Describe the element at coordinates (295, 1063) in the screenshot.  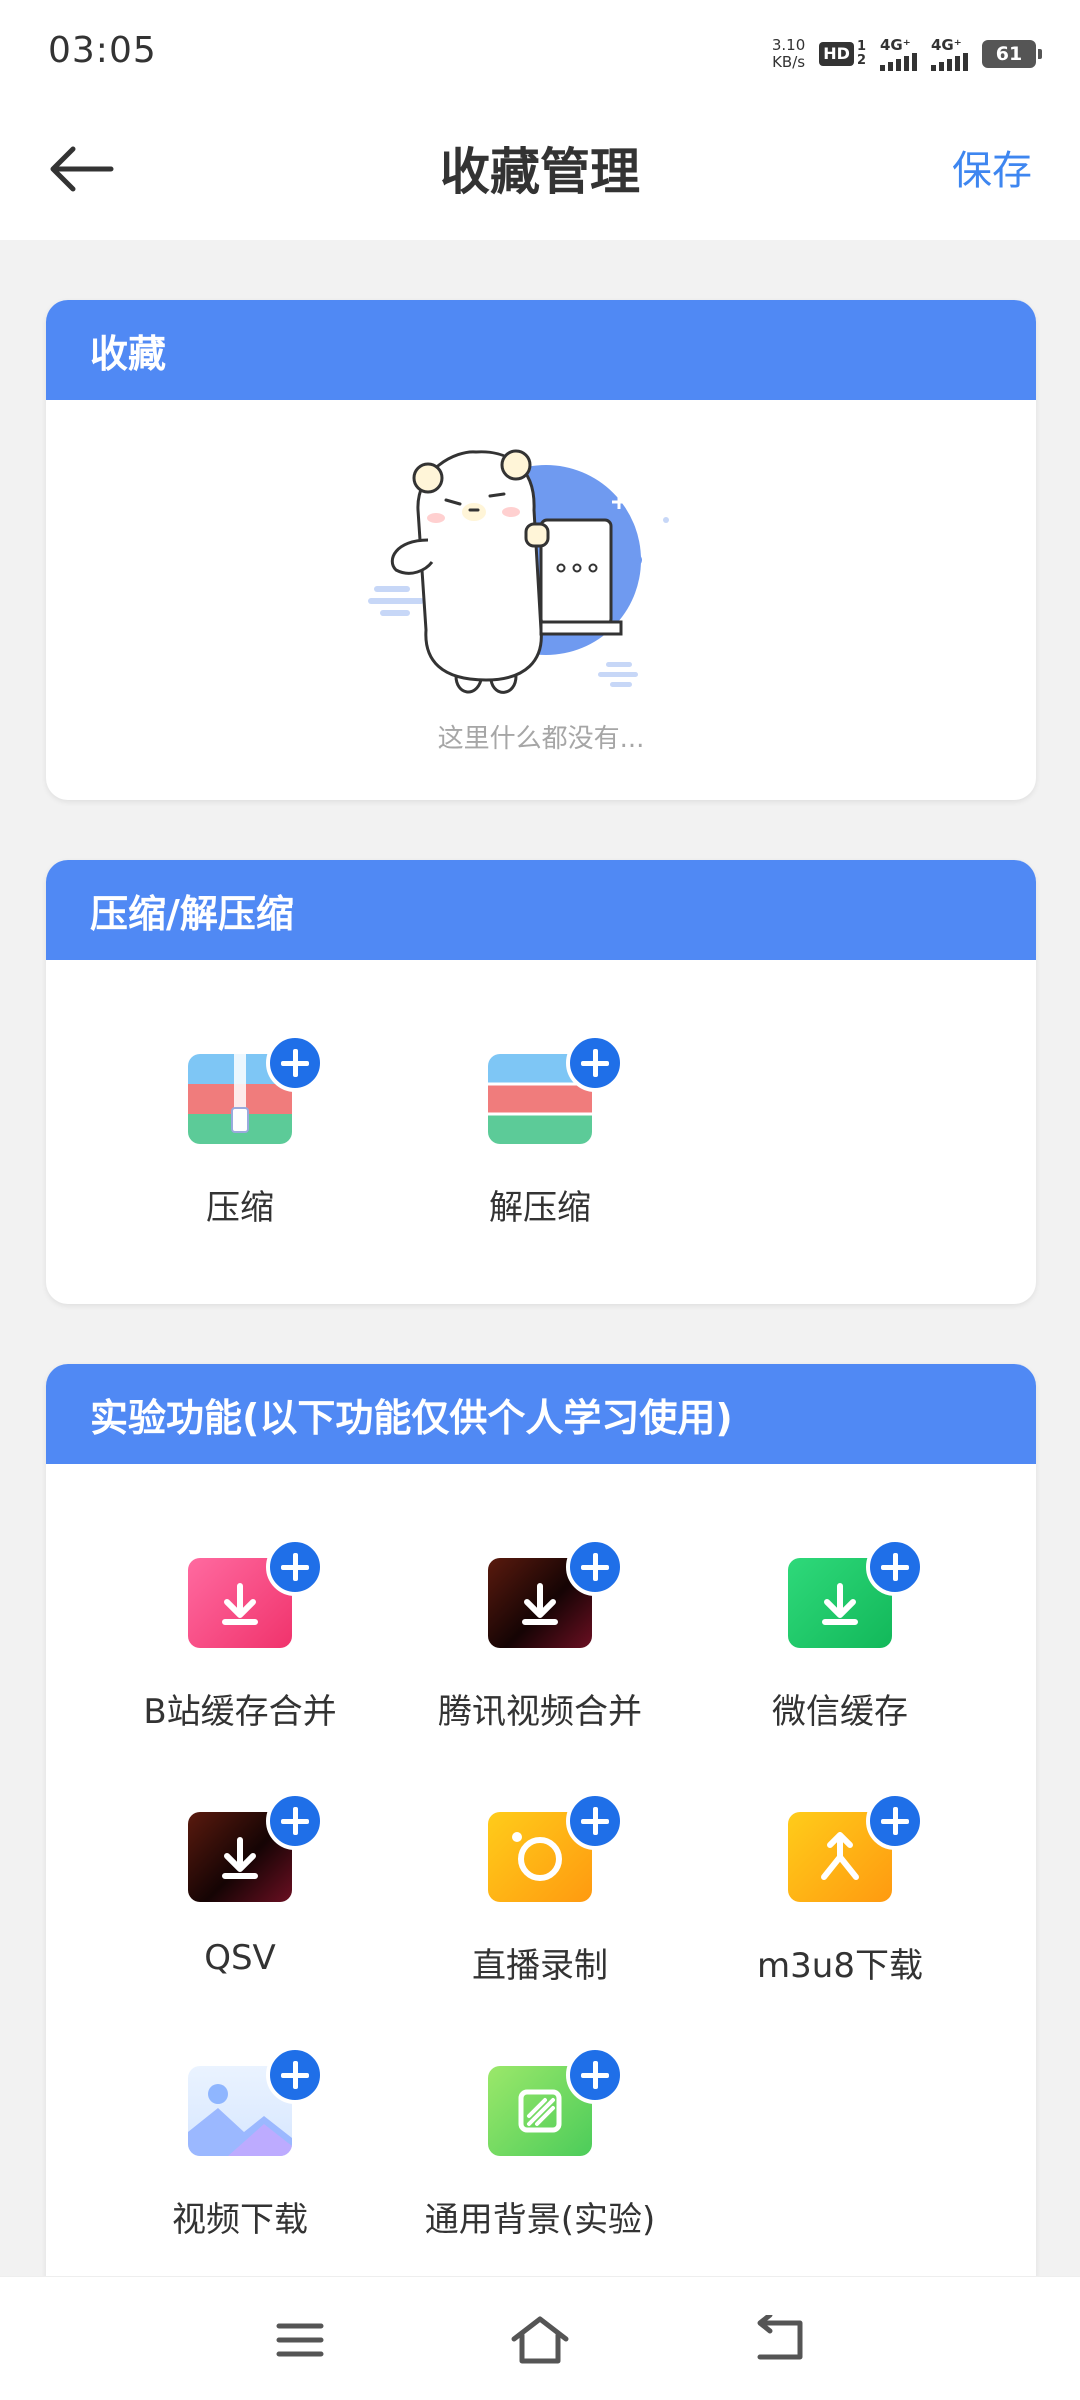
I see `add-compress-button` at that location.